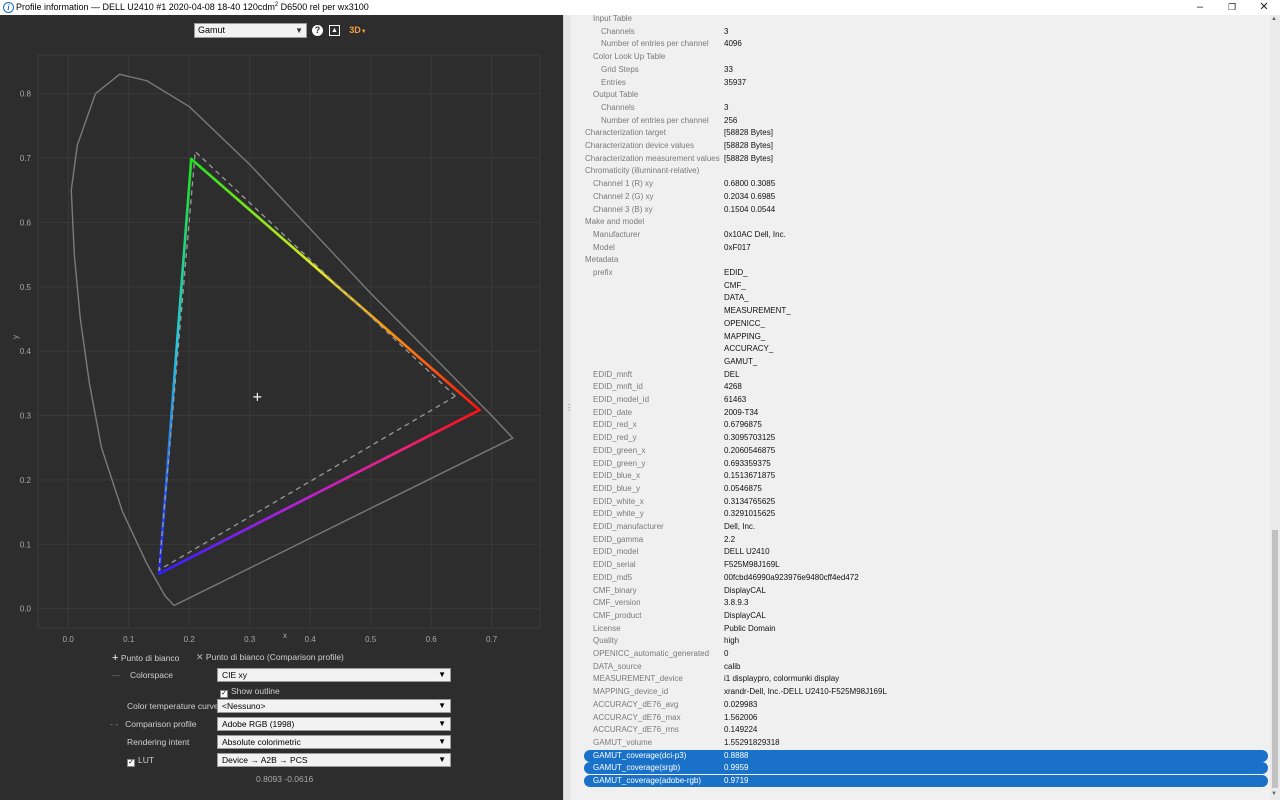 This screenshot has height=800, width=1280. What do you see at coordinates (629, 57) in the screenshot?
I see `row-key: Color Look Up Table` at bounding box center [629, 57].